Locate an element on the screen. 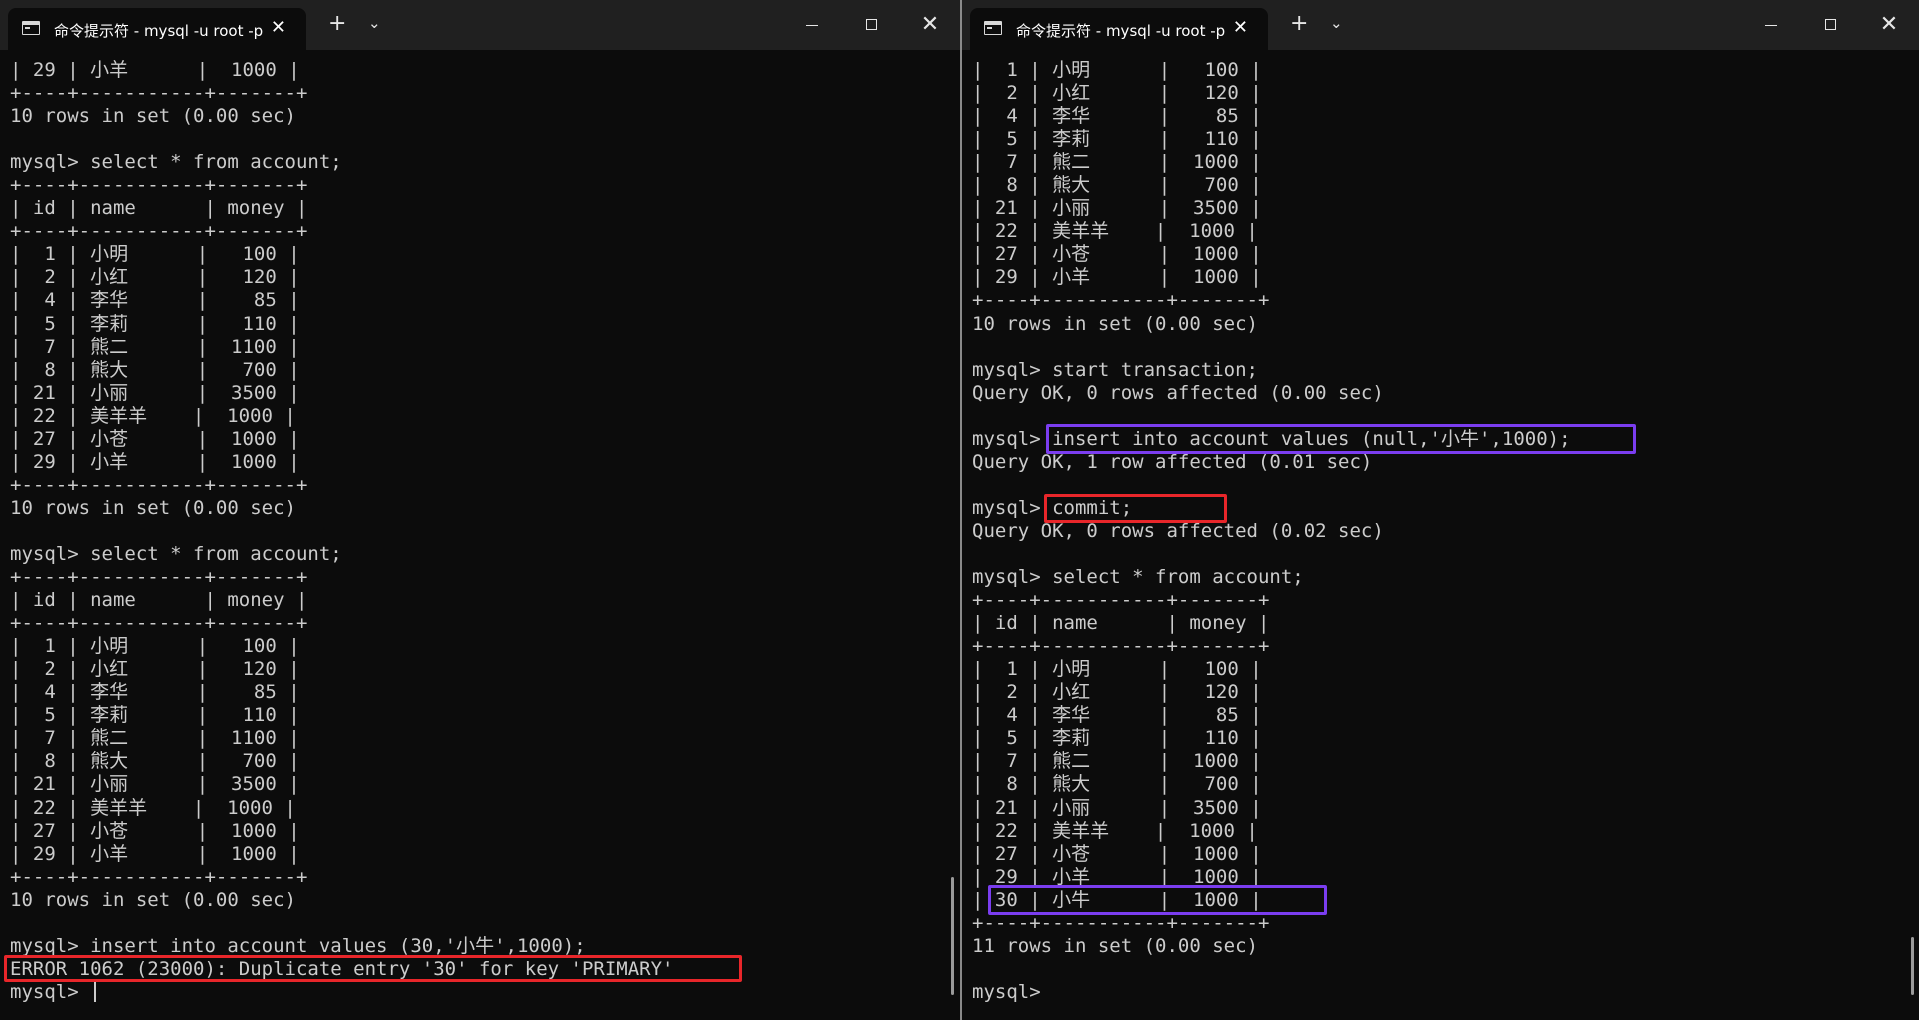  terminal-line: Query OK, 0 rows affected (0.00 sec) is located at coordinates (1178, 392).